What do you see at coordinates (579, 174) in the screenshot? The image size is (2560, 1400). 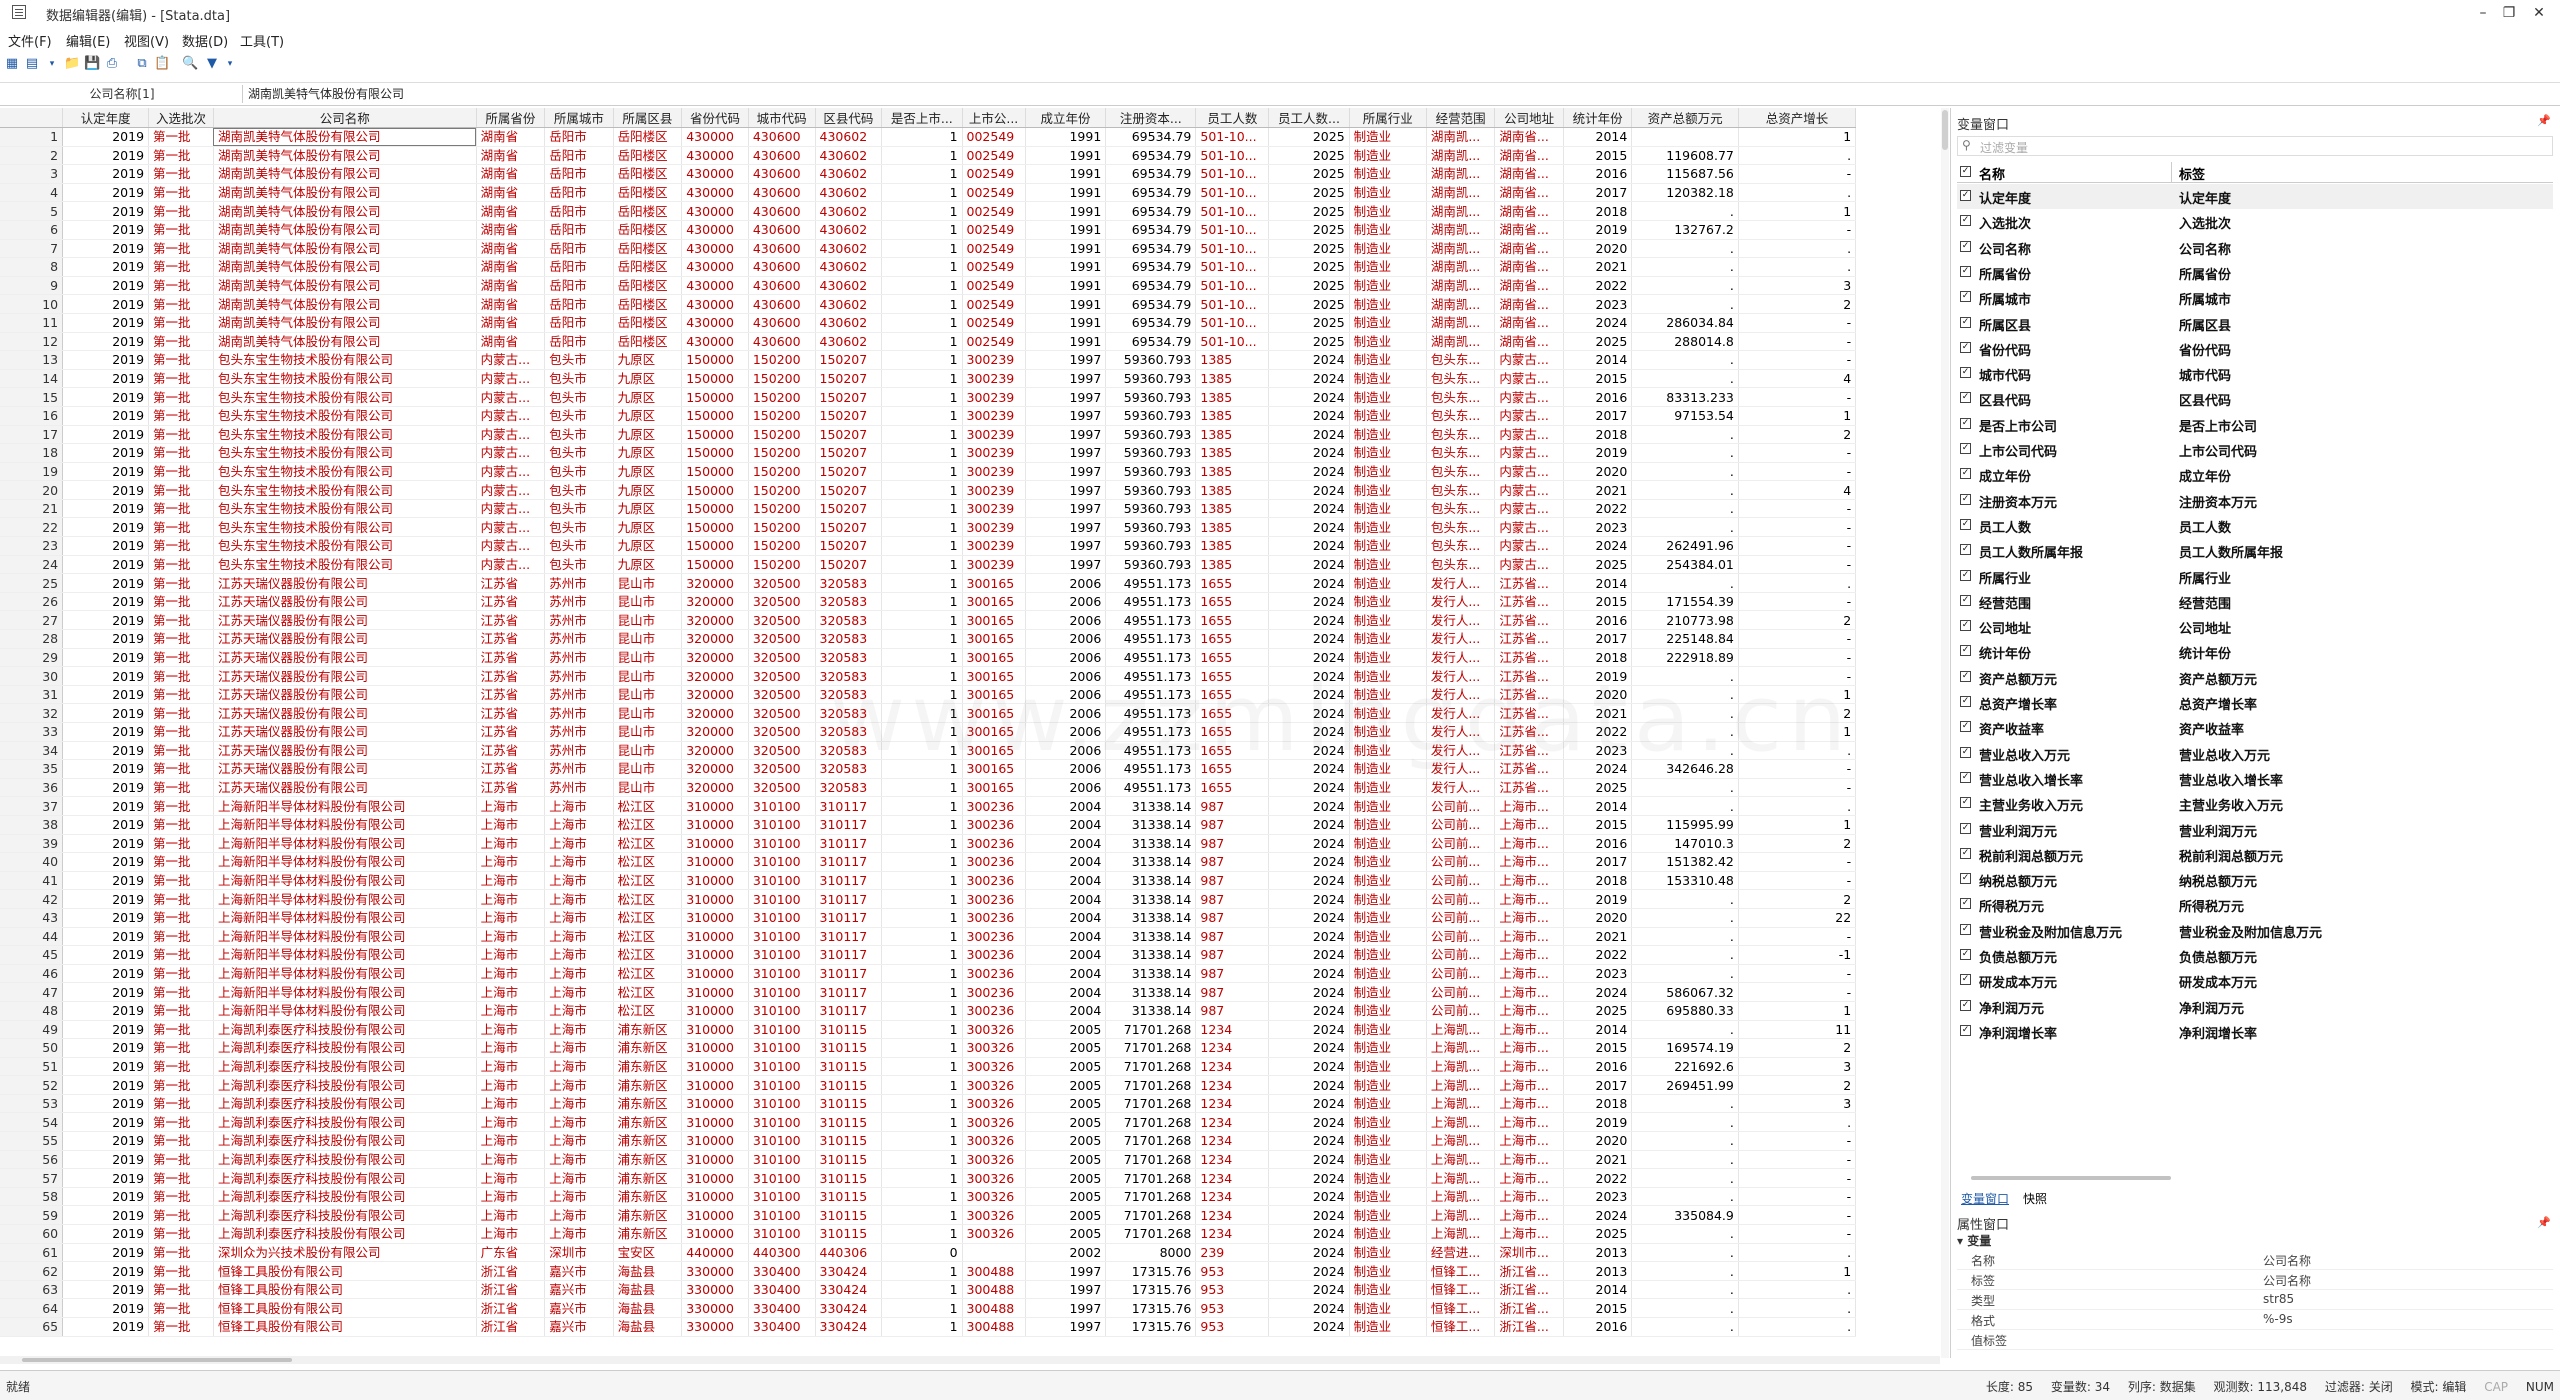 I see `table-cell: 岳阳市` at bounding box center [579, 174].